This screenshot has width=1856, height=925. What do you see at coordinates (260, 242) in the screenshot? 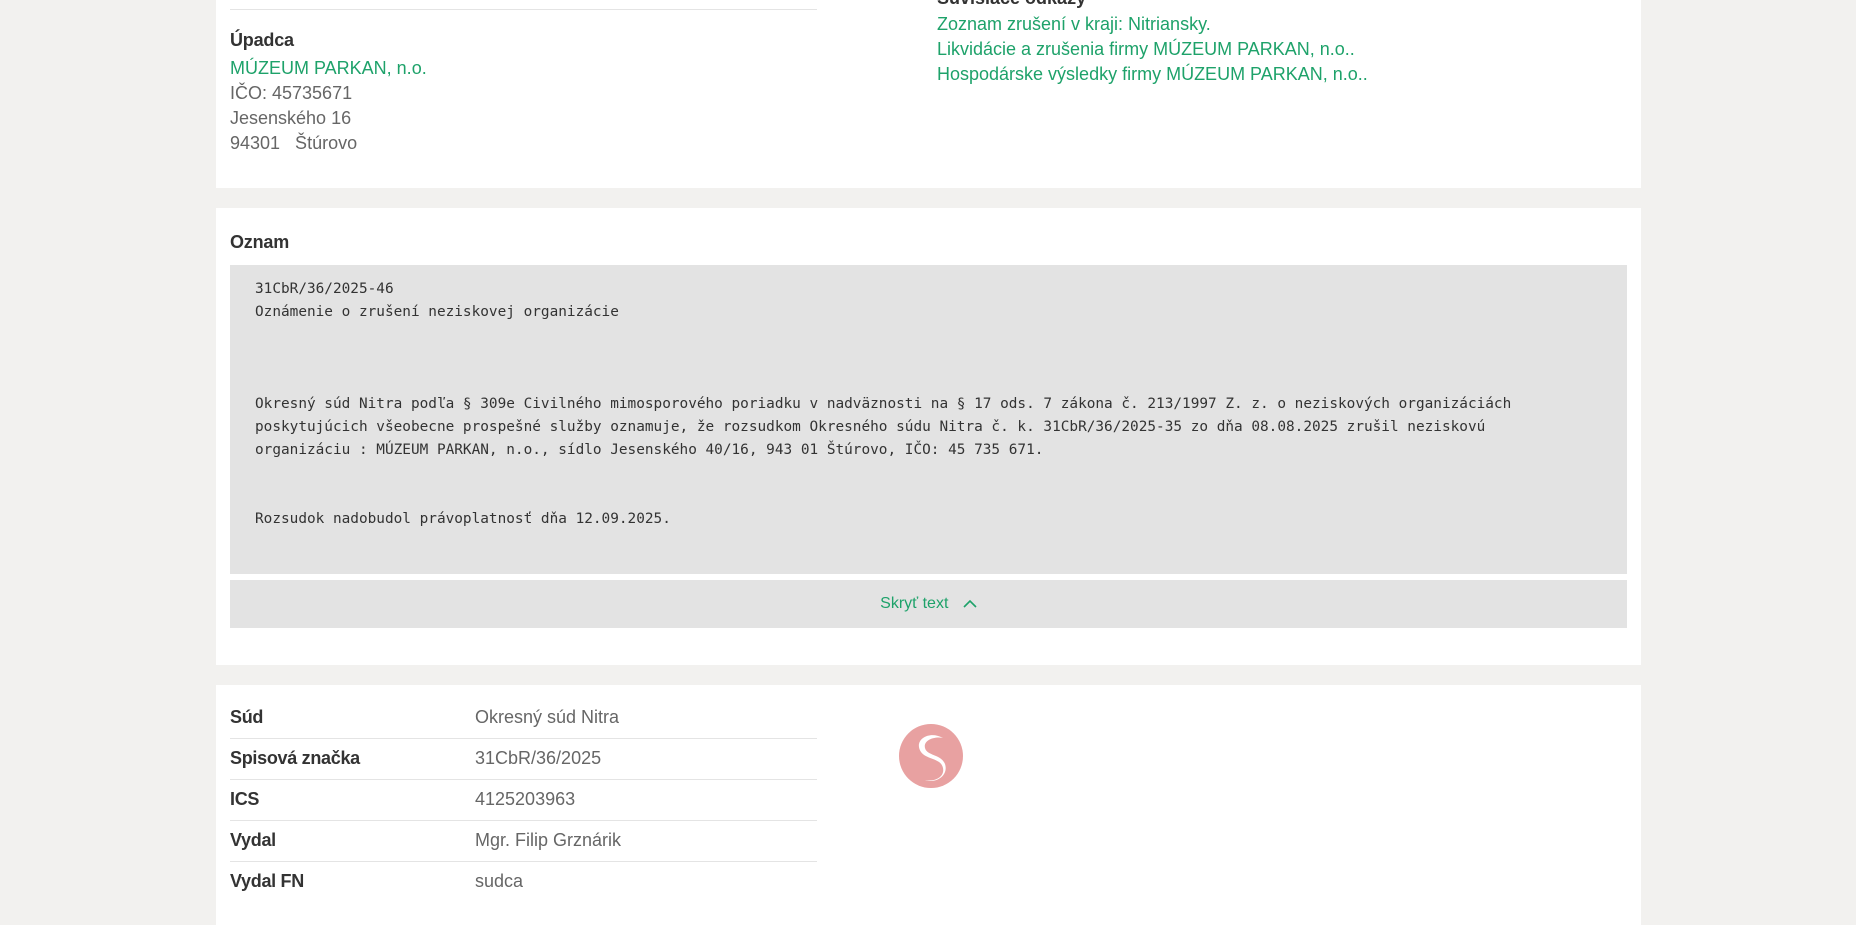
I see `notice-title: Oznam` at bounding box center [260, 242].